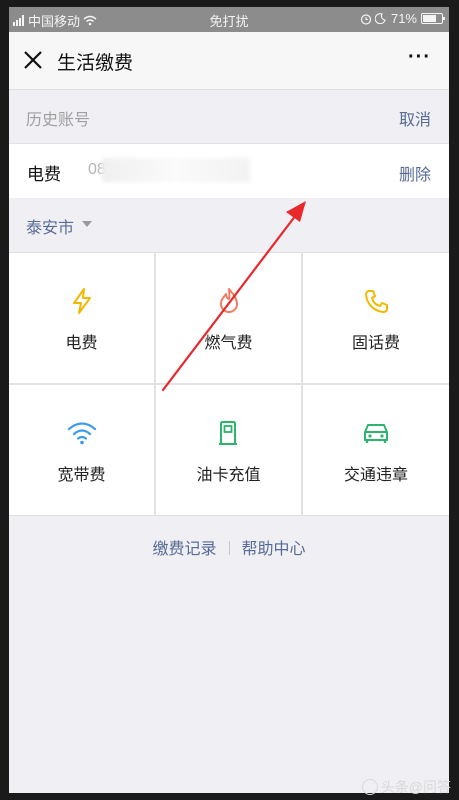 The image size is (459, 800). I want to click on service-label: 电费, so click(81, 343).